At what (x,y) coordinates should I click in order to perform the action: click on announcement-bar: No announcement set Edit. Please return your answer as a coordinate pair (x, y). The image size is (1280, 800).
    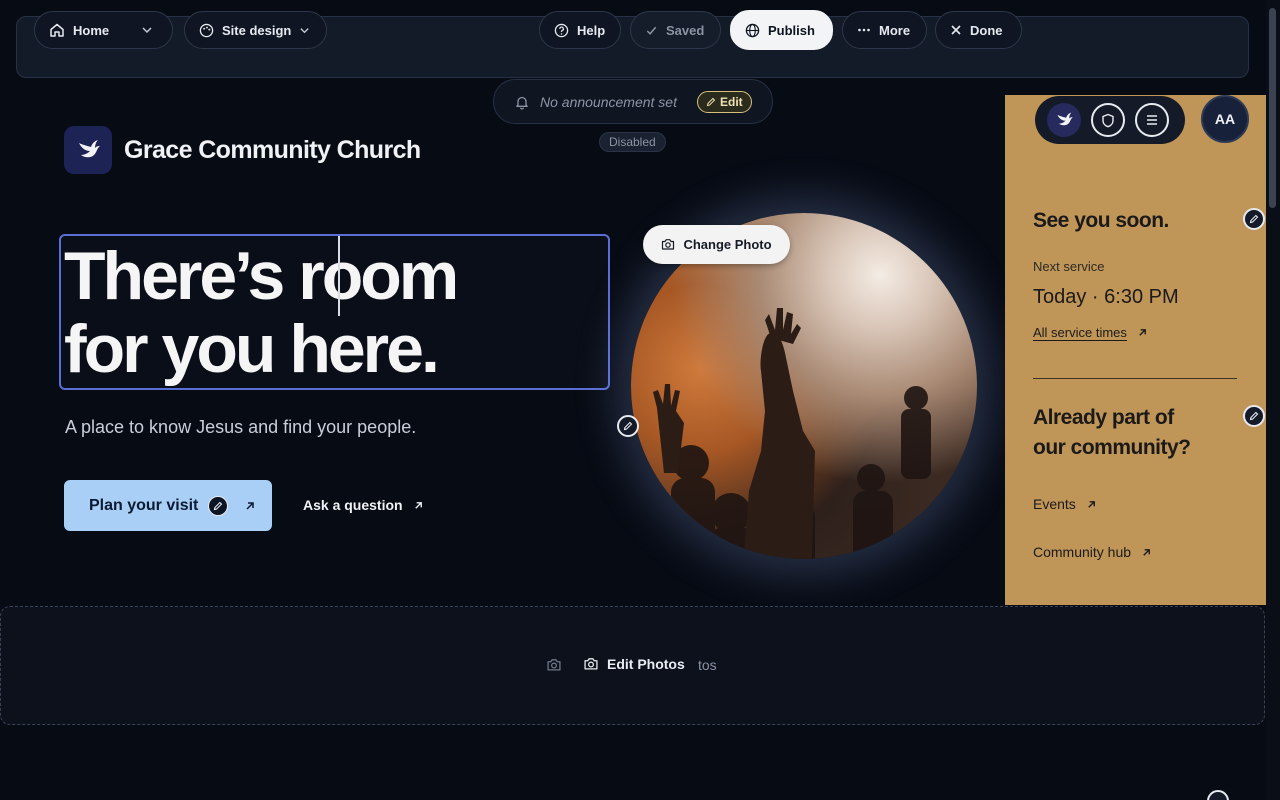
    Looking at the image, I should click on (633, 101).